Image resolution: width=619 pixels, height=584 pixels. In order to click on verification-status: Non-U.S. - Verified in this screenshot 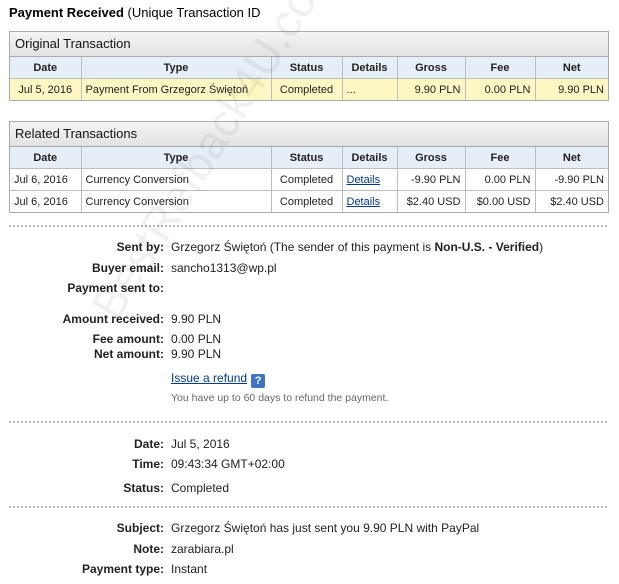, I will do `click(487, 247)`.